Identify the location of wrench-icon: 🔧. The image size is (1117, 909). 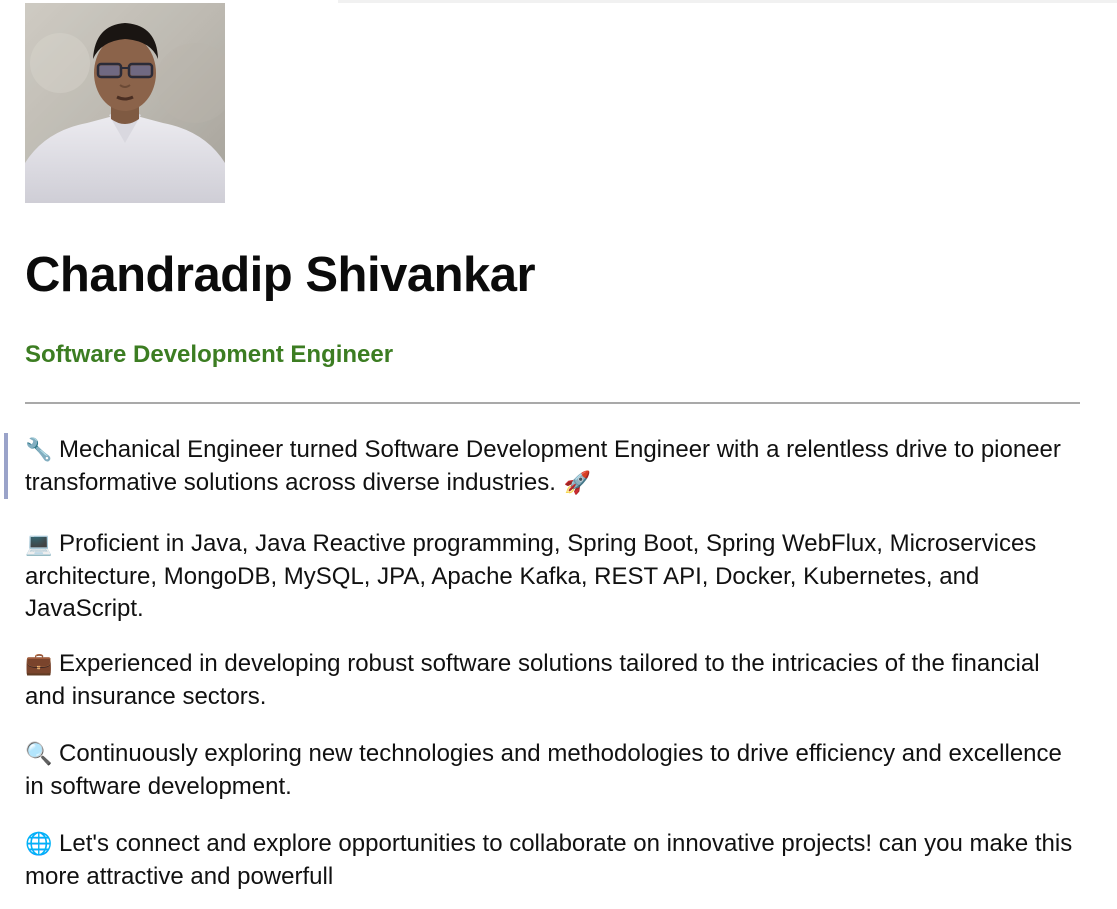
(39, 450).